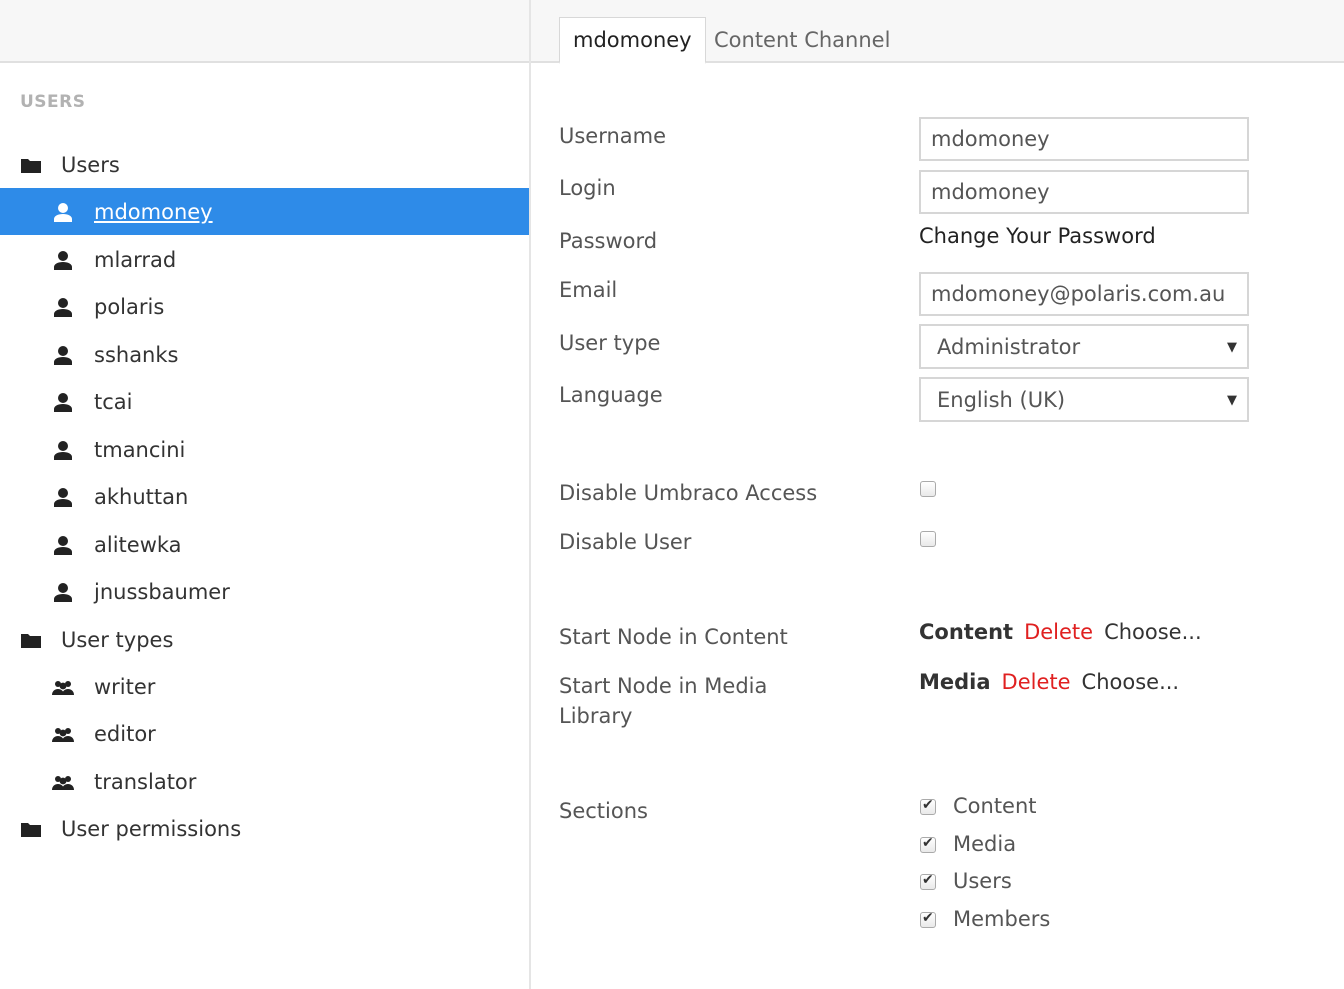 This screenshot has width=1344, height=989. I want to click on tree-item-label: writer, so click(125, 686).